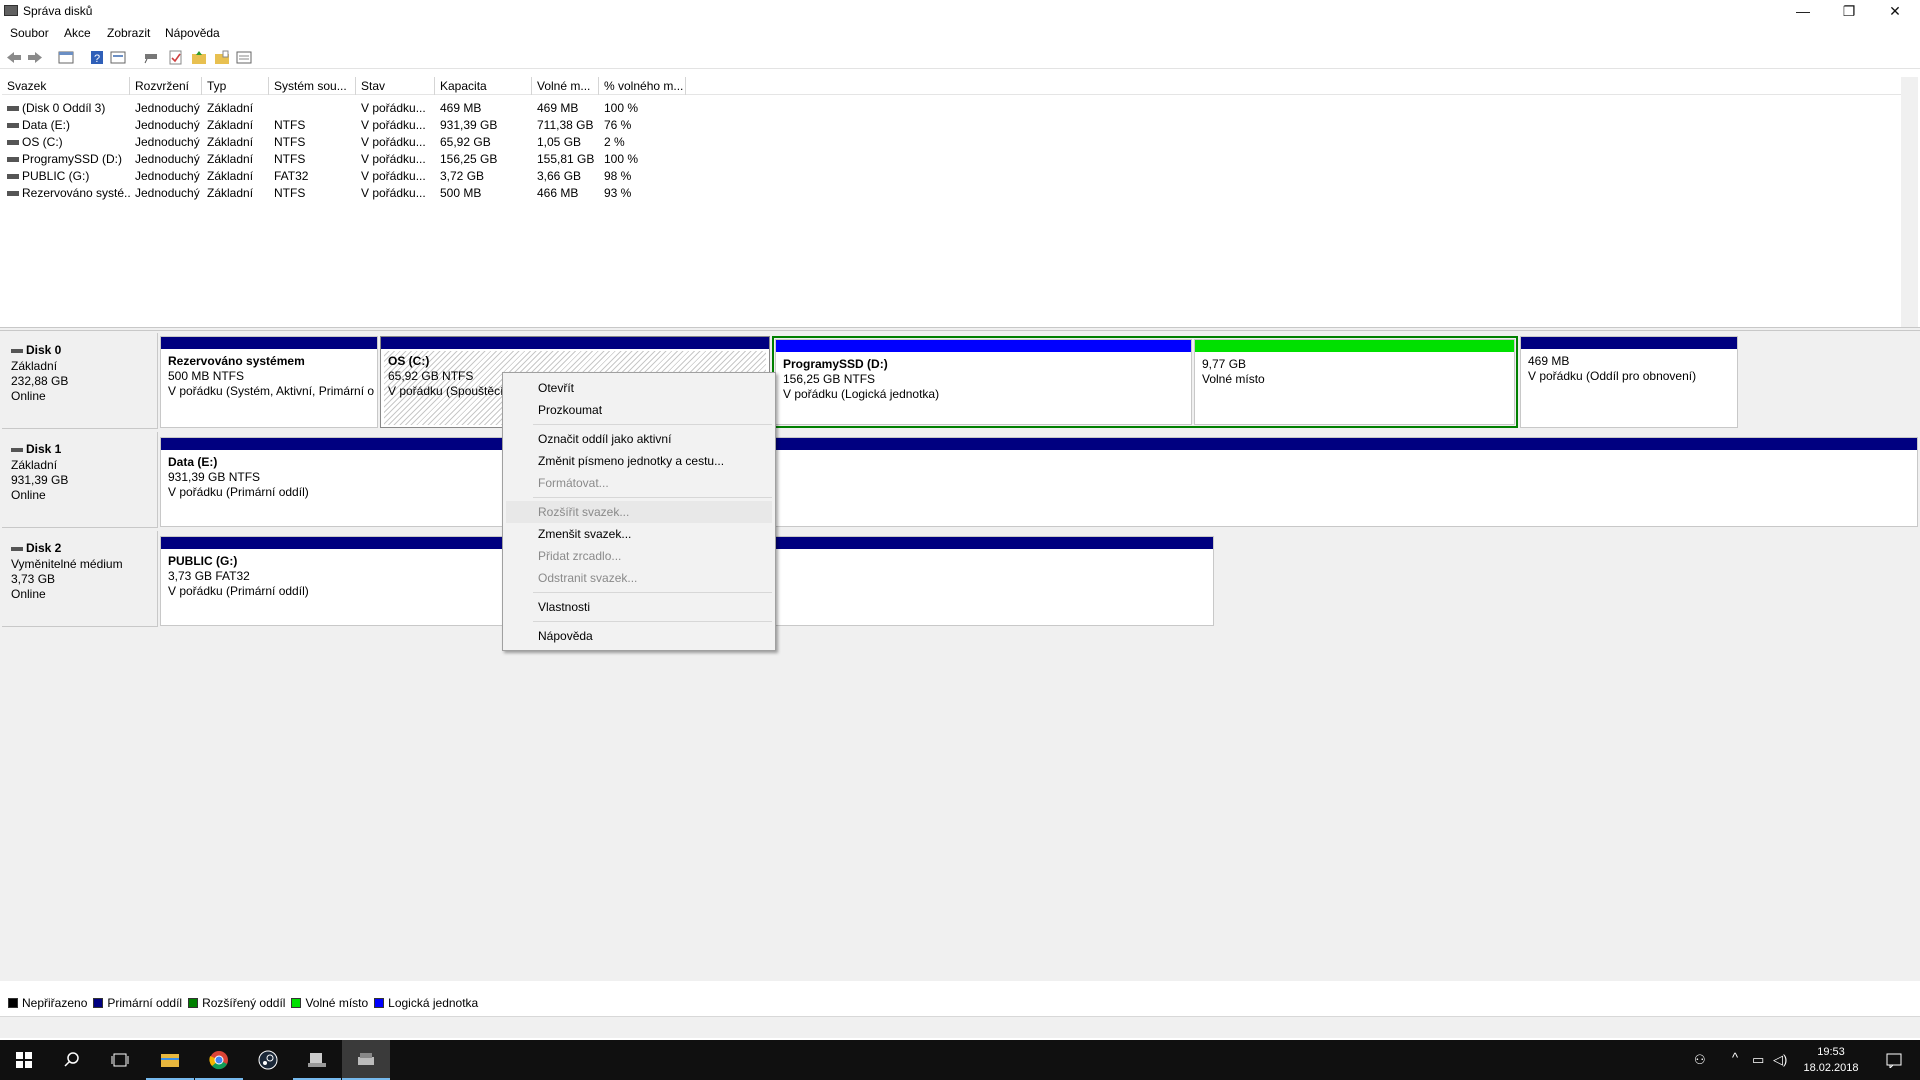 The image size is (1920, 1080). What do you see at coordinates (176, 57) in the screenshot?
I see `check-icon` at bounding box center [176, 57].